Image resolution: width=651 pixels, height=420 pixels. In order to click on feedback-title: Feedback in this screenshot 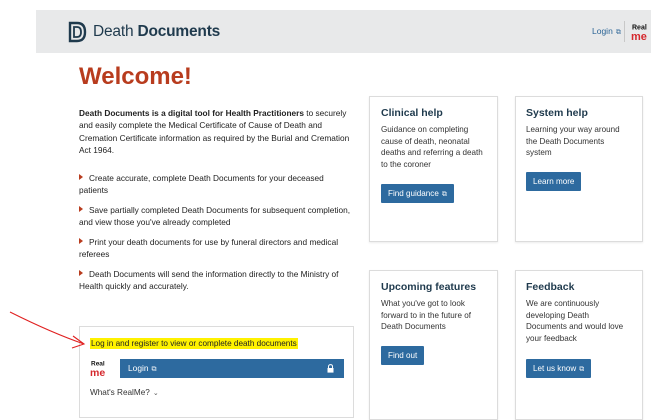, I will do `click(550, 287)`.